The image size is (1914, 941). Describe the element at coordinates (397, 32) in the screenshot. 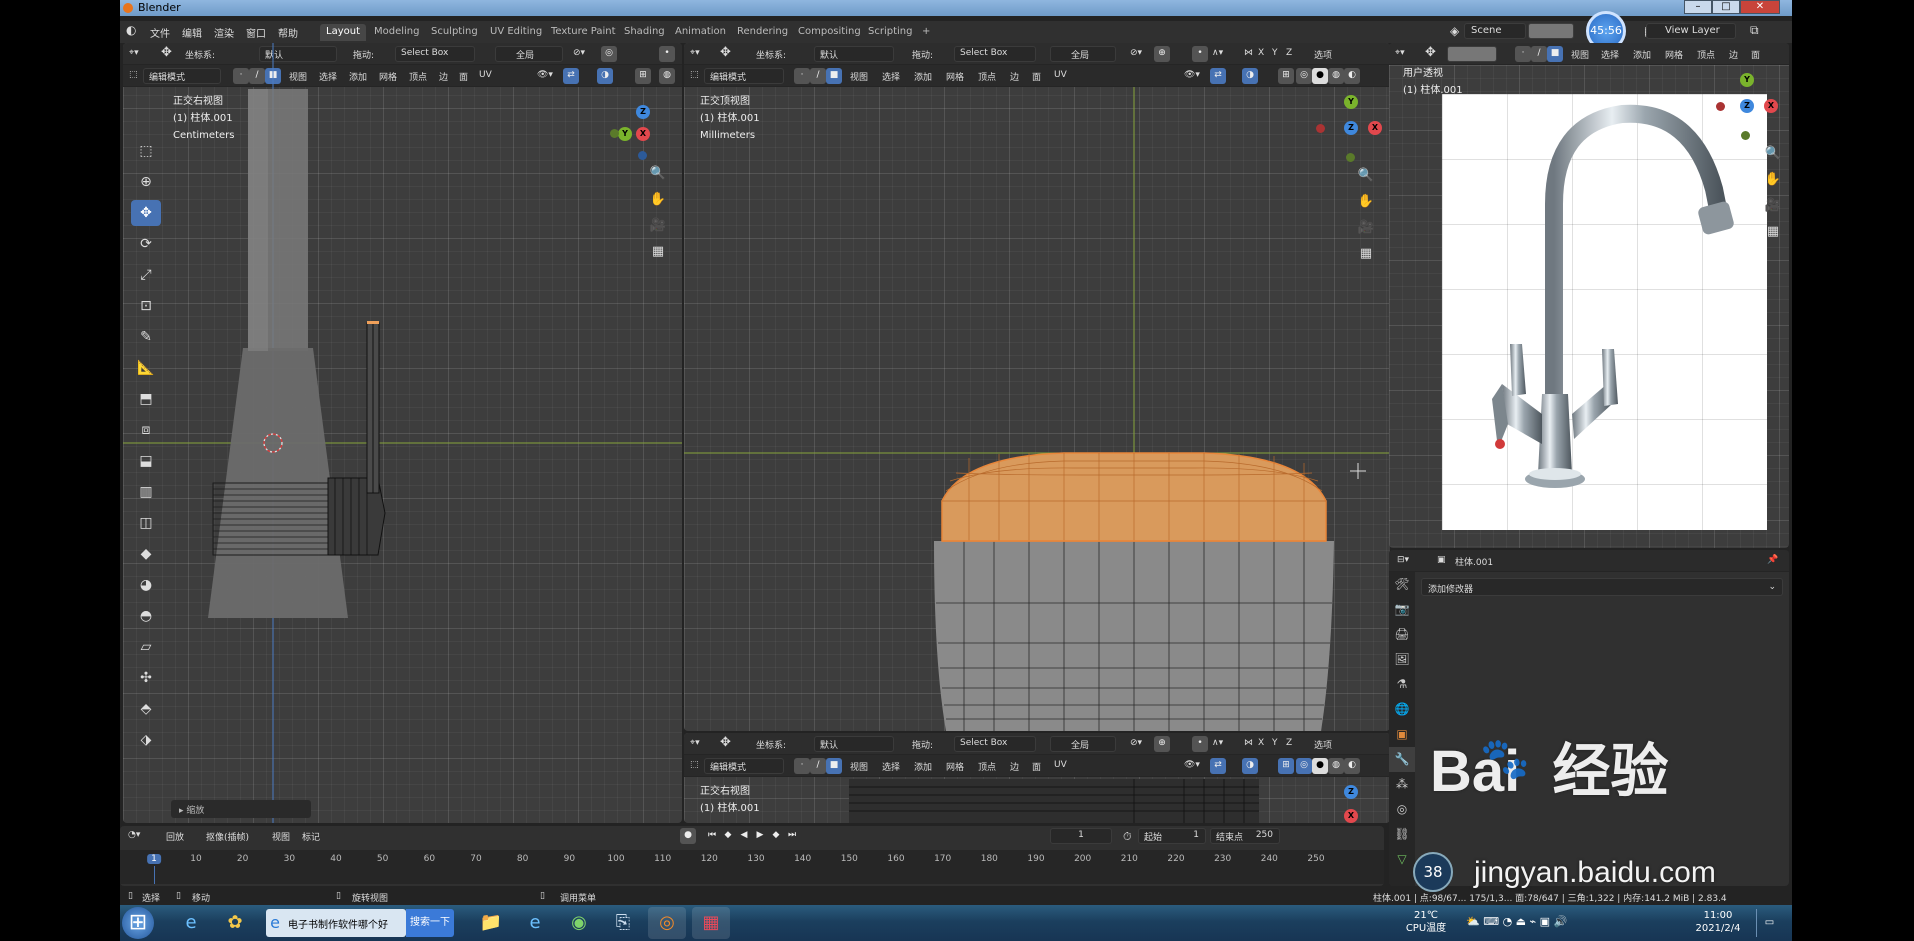

I see `tab-modeling: Modeling` at that location.